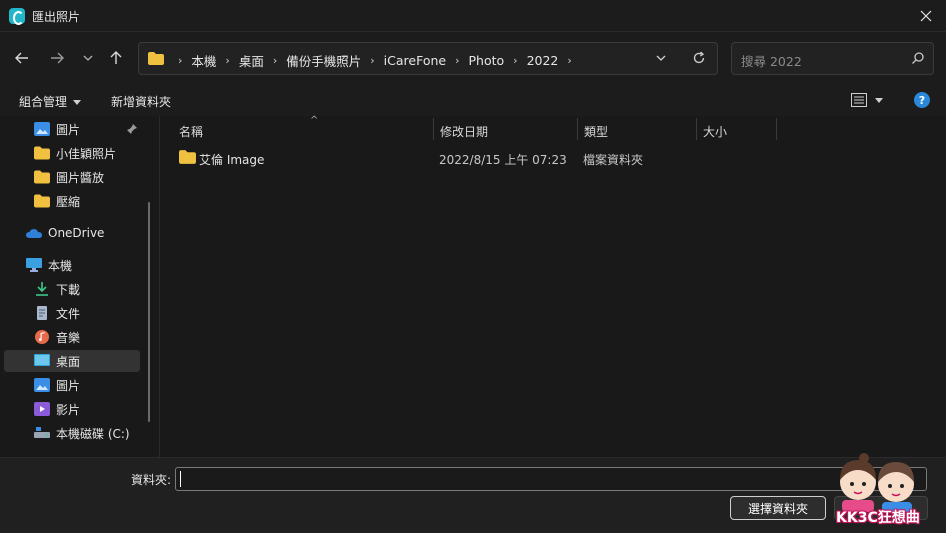 The image size is (946, 533). Describe the element at coordinates (87, 337) in the screenshot. I see `sidebar-item-music: 音樂` at that location.